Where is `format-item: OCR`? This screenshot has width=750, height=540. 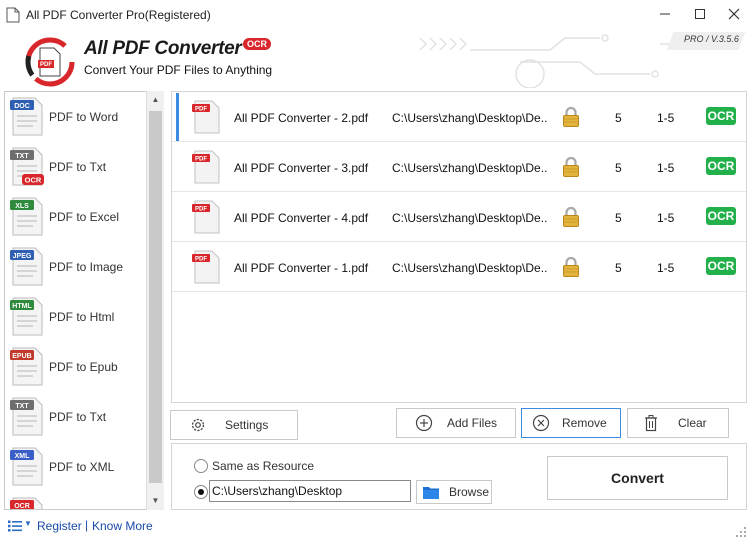
format-item: OCR is located at coordinates (77, 501).